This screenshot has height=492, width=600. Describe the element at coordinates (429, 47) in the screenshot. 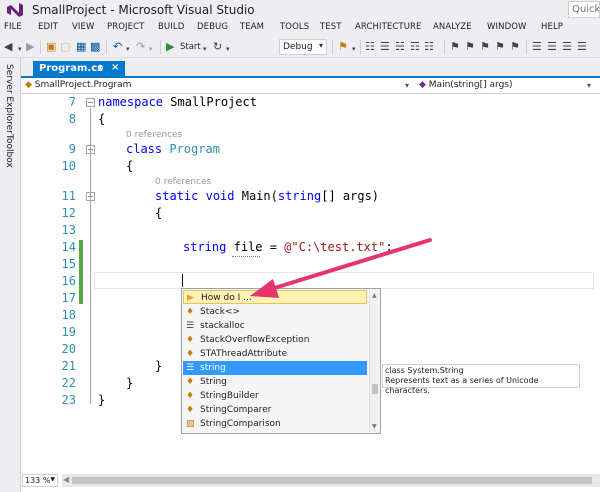

I see `comment-icon: ☷` at that location.